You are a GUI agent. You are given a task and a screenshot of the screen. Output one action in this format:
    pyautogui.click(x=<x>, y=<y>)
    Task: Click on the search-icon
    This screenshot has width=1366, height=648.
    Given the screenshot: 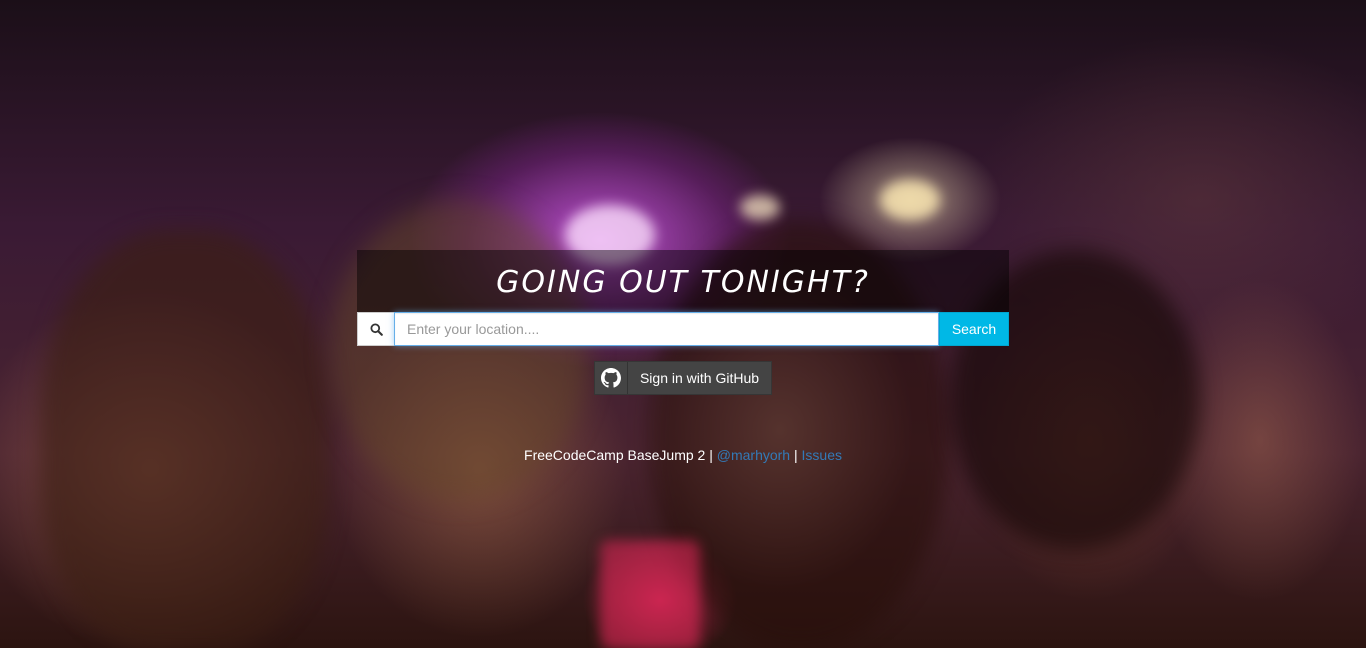 What is the action you would take?
    pyautogui.click(x=375, y=329)
    